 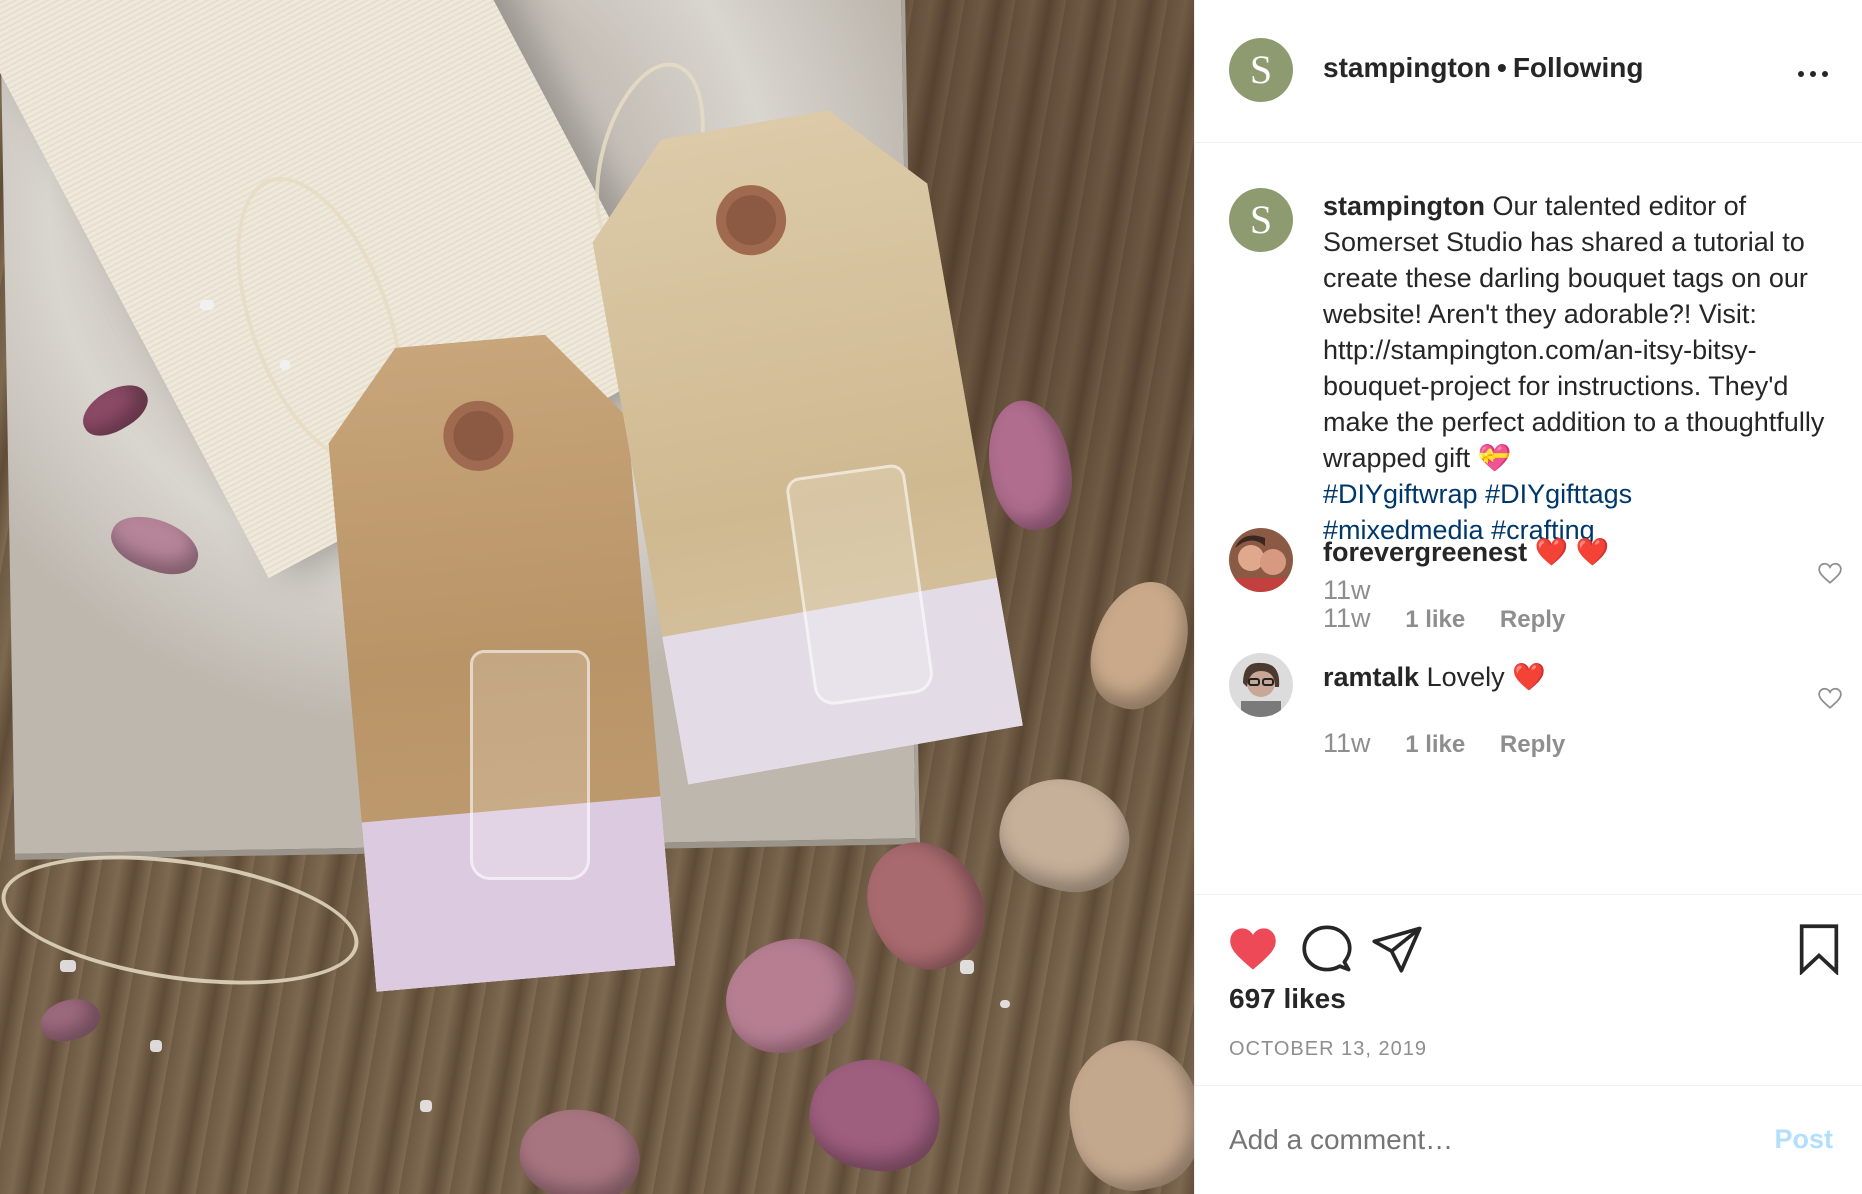 I want to click on author-line: stampington • Following, so click(x=1483, y=68).